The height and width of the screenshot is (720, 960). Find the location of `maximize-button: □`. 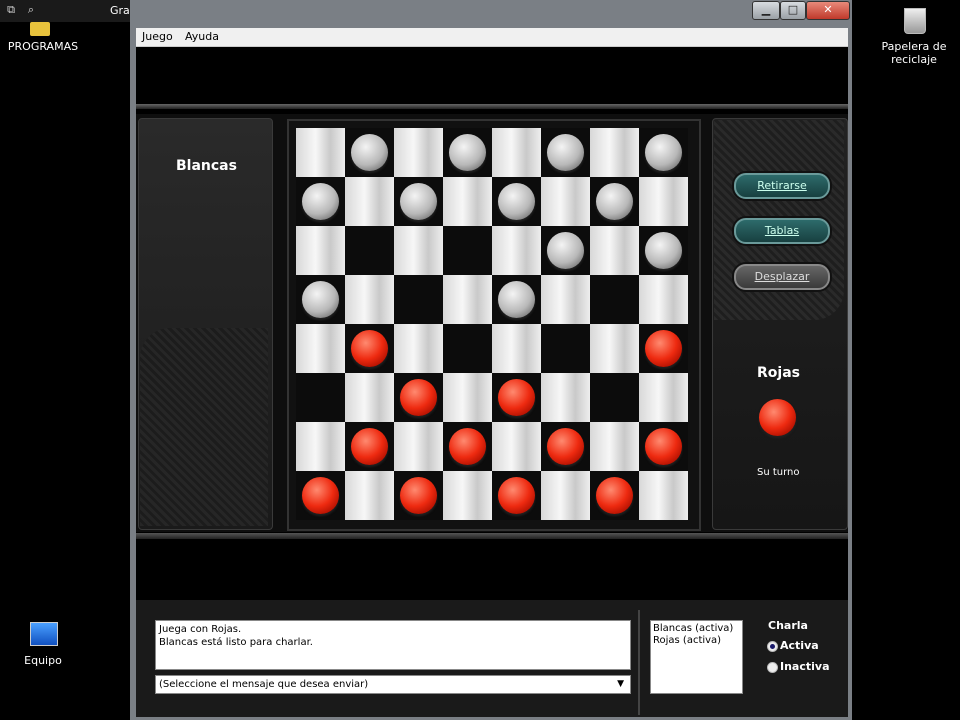

maximize-button: □ is located at coordinates (793, 10).